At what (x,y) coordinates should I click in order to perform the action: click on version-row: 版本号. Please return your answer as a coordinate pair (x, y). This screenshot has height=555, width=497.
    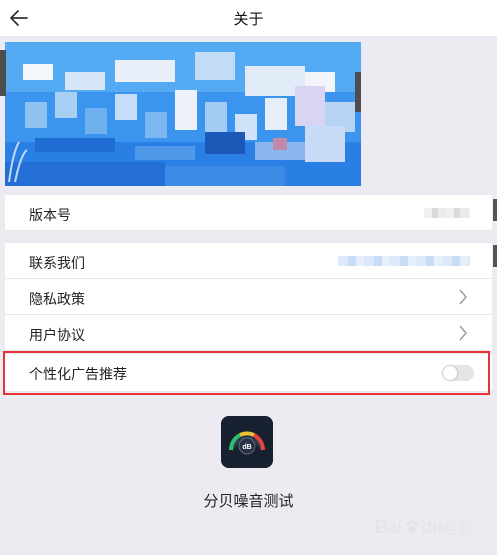
    Looking at the image, I should click on (248, 213).